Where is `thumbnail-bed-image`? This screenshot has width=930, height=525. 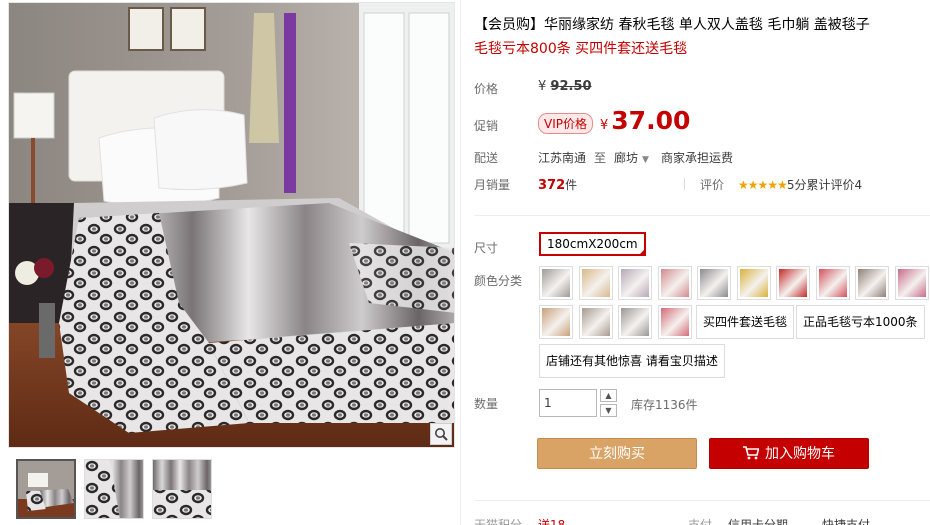 thumbnail-bed-image is located at coordinates (46, 489).